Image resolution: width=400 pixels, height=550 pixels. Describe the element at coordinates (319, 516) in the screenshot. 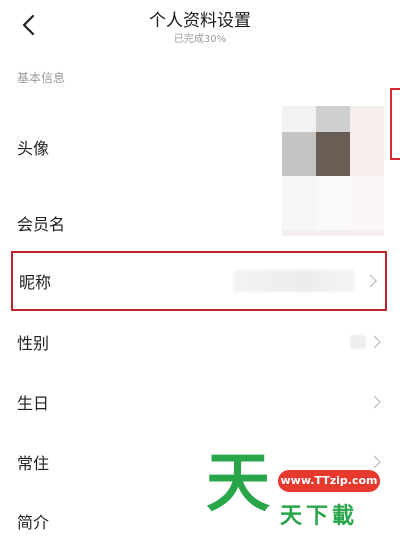

I see `watermark-text: 天下載` at that location.